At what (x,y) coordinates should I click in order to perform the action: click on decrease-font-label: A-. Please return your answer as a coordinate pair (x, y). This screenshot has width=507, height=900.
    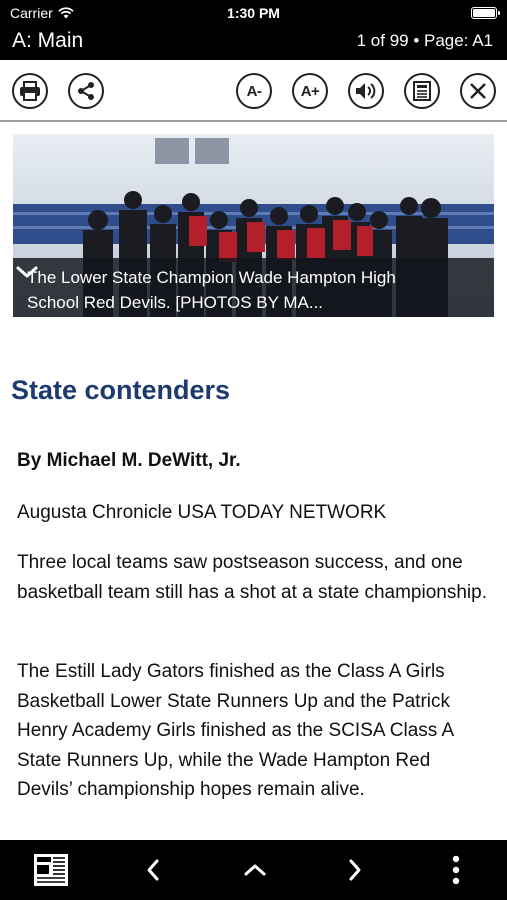
    Looking at the image, I should click on (254, 91).